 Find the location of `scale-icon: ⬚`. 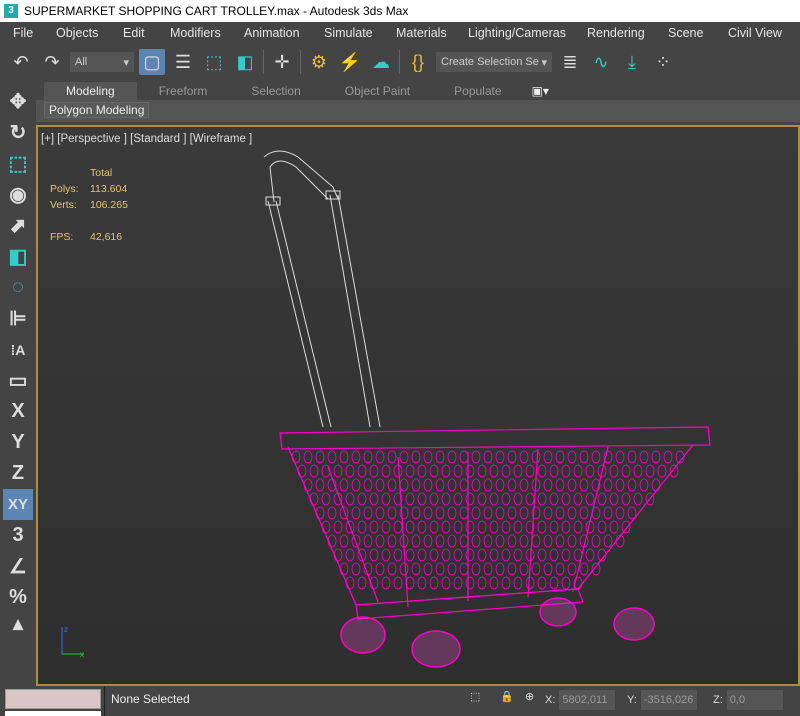

scale-icon: ⬚ is located at coordinates (18, 163).